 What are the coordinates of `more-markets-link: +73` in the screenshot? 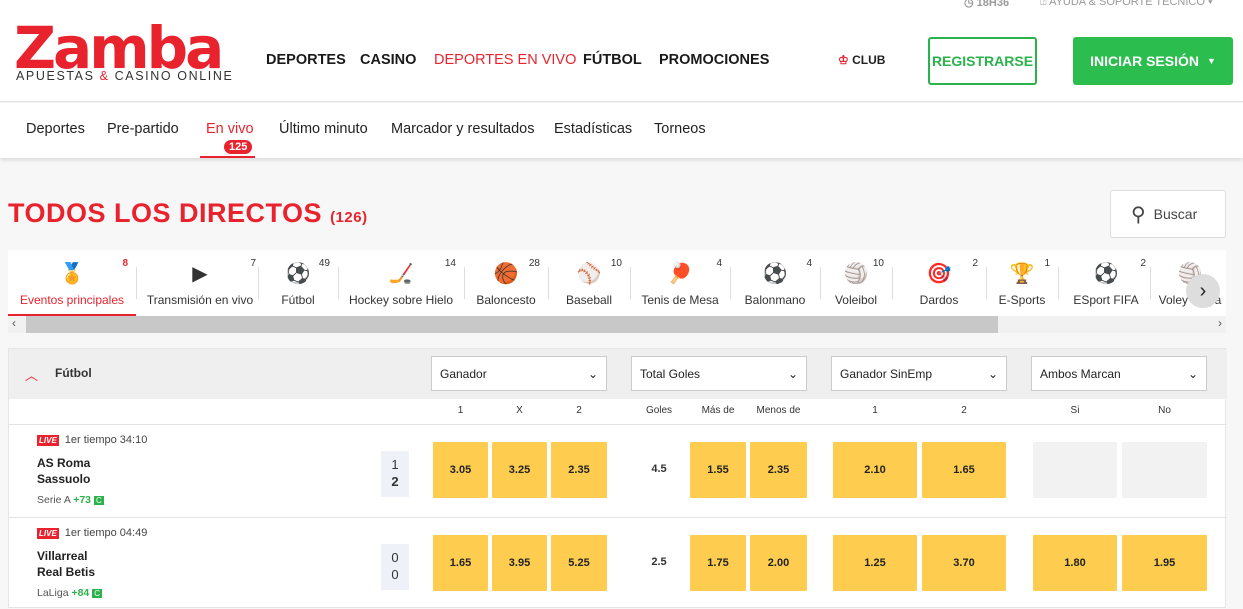 It's located at (82, 500).